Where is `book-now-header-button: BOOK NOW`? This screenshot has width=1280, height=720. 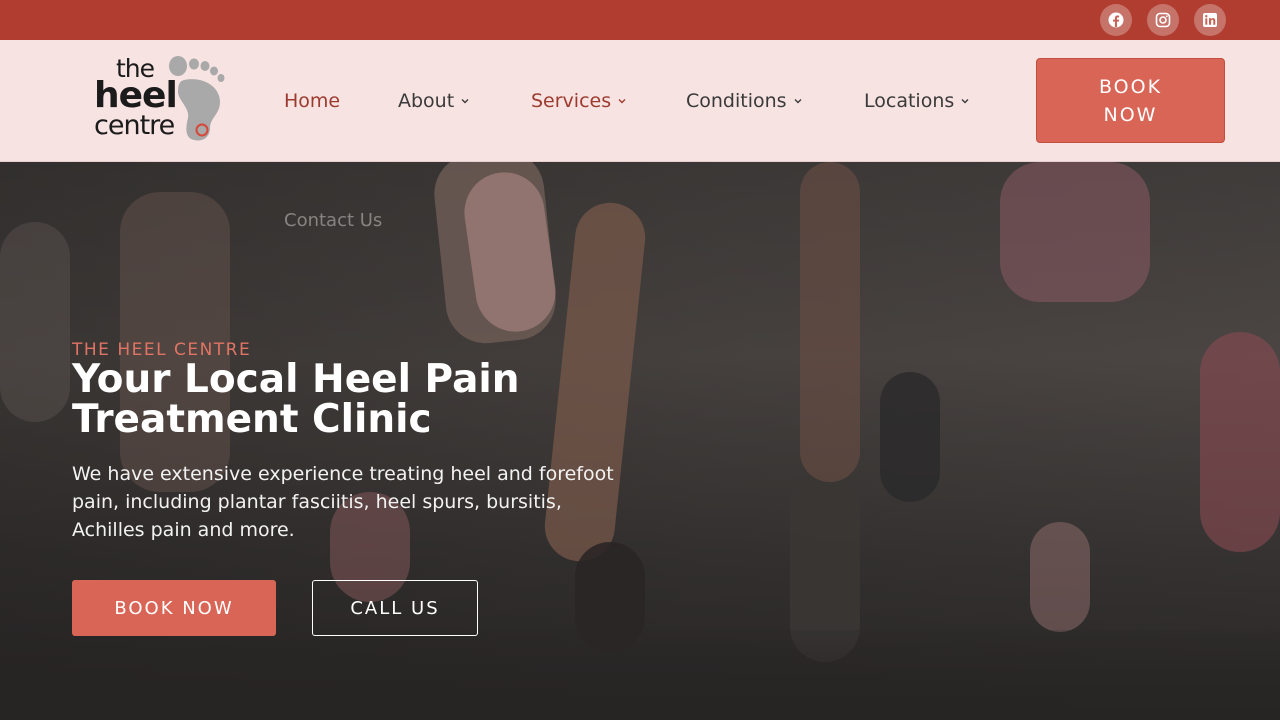 book-now-header-button: BOOK NOW is located at coordinates (1130, 100).